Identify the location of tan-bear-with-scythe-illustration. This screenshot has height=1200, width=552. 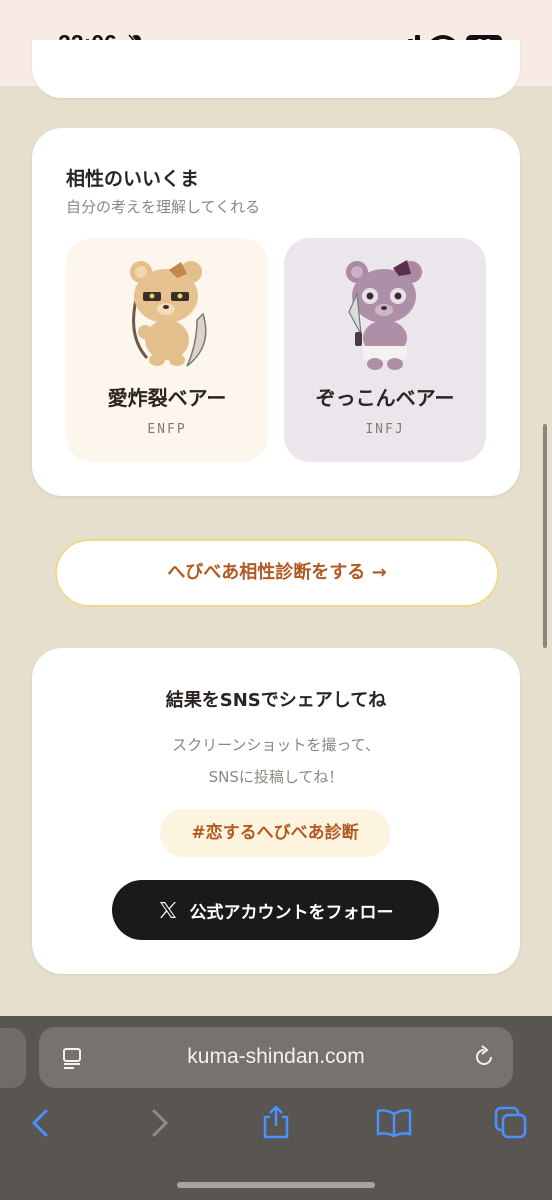
(168, 314).